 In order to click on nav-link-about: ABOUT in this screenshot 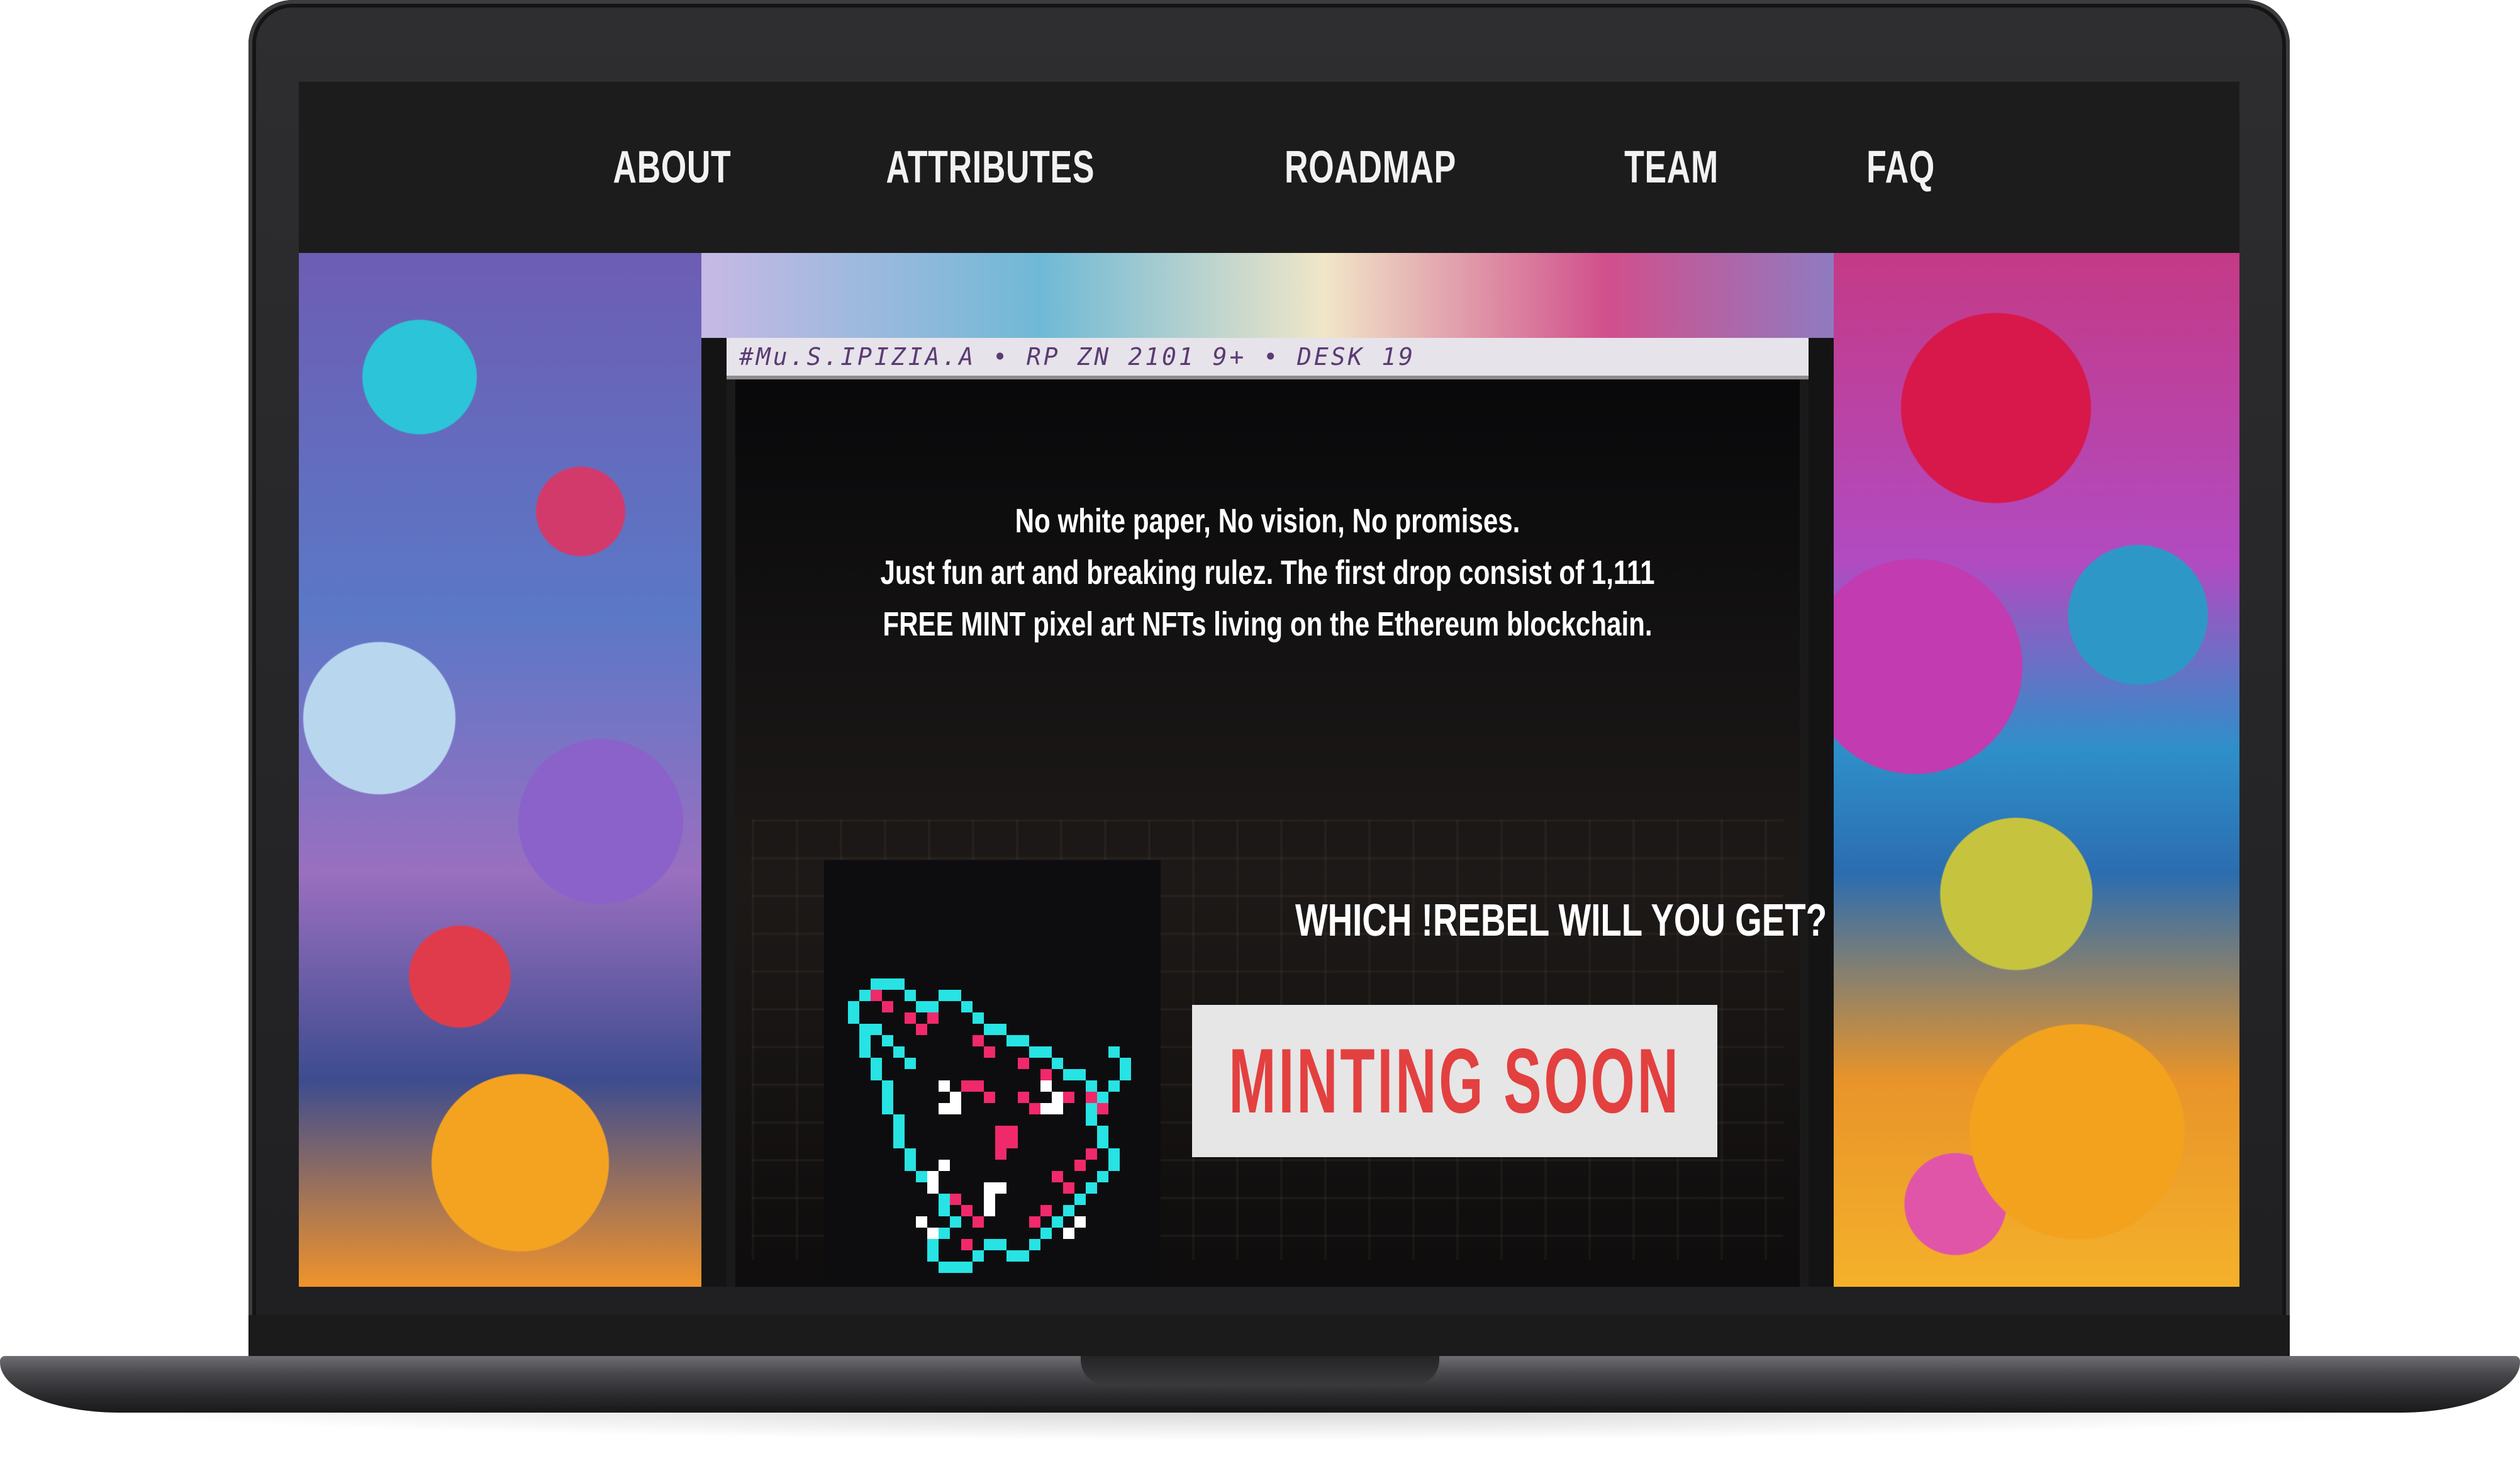, I will do `click(672, 167)`.